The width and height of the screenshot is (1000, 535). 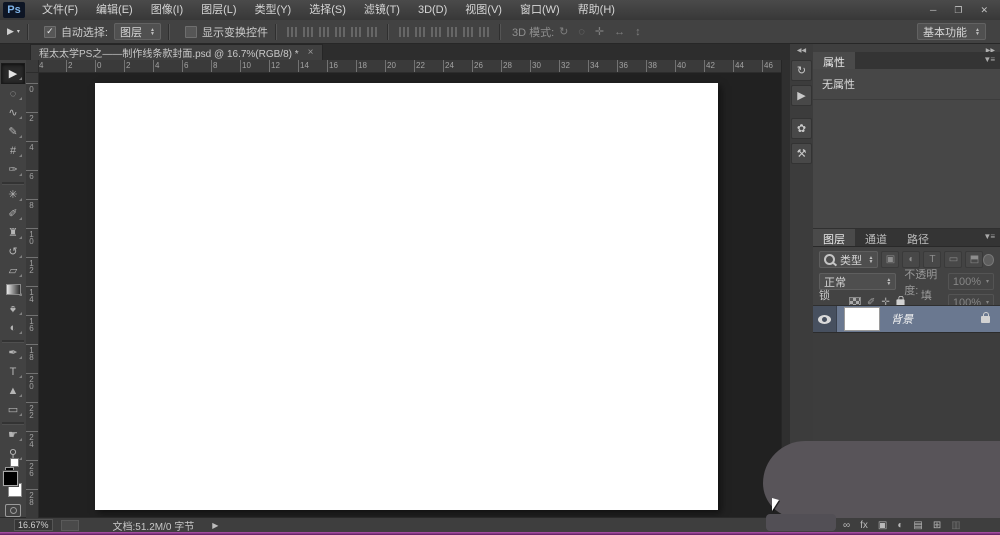 I want to click on 3d-scale-icon: ↕, so click(x=638, y=32).